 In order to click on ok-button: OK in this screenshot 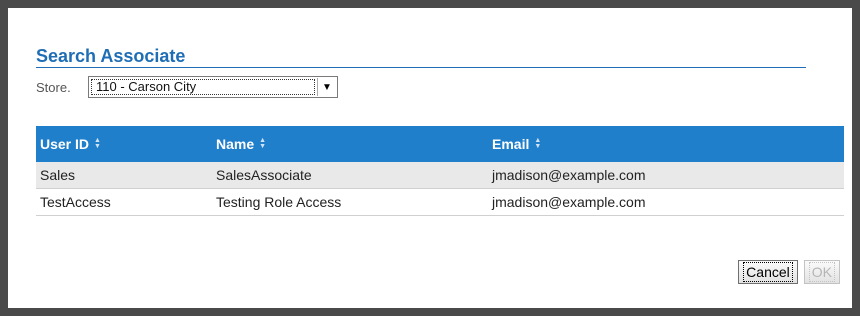, I will do `click(821, 272)`.